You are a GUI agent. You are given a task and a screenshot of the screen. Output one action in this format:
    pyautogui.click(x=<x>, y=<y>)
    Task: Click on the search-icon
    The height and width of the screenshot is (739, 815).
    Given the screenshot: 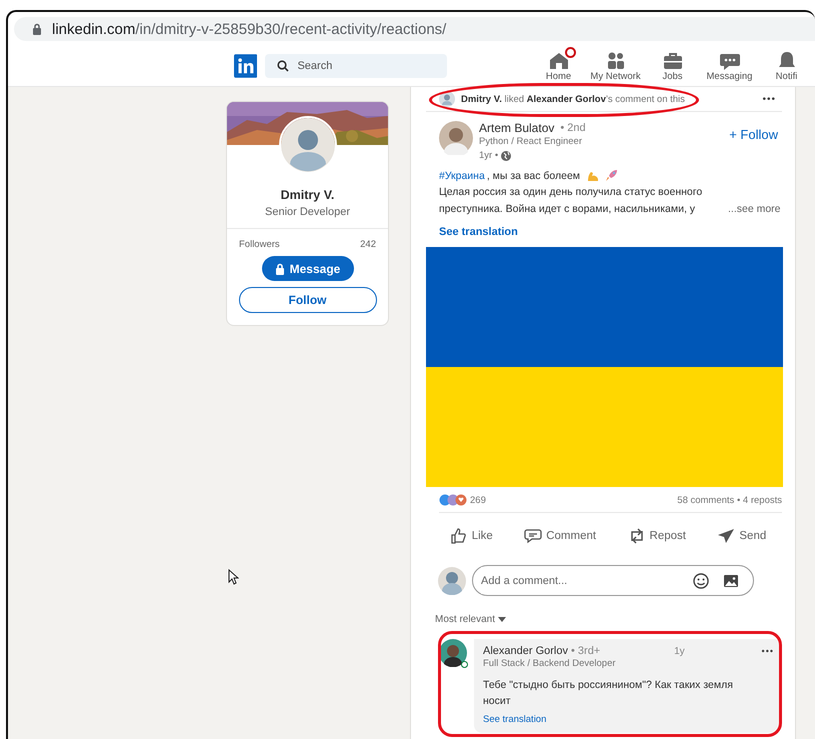 What is the action you would take?
    pyautogui.click(x=283, y=66)
    